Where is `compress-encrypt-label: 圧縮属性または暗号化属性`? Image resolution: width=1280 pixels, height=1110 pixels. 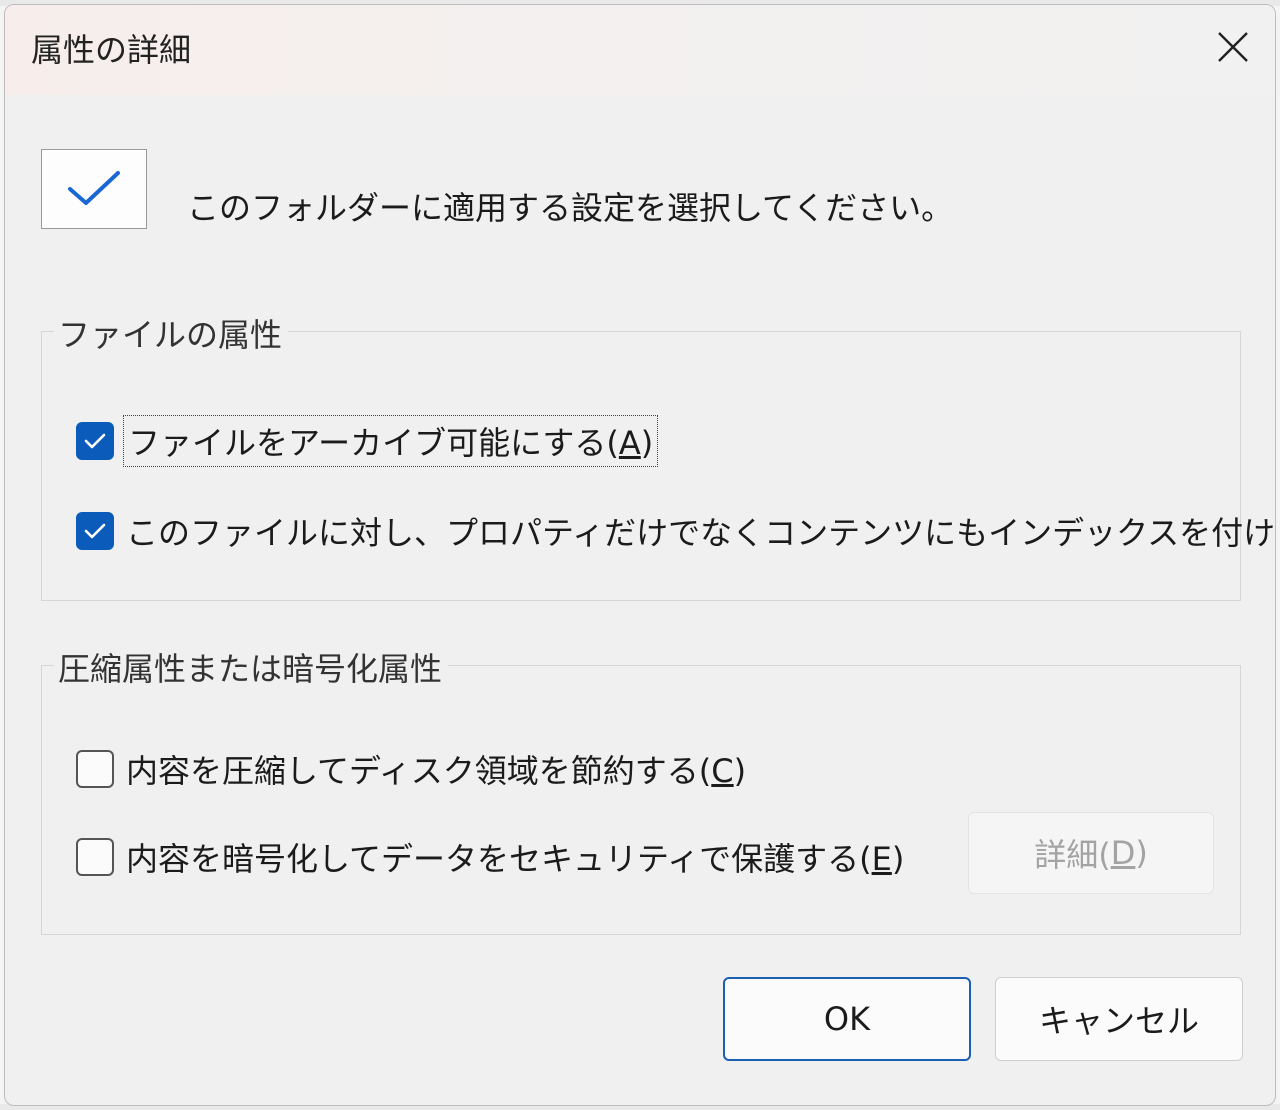
compress-encrypt-label: 圧縮属性または暗号化属性 is located at coordinates (251, 667).